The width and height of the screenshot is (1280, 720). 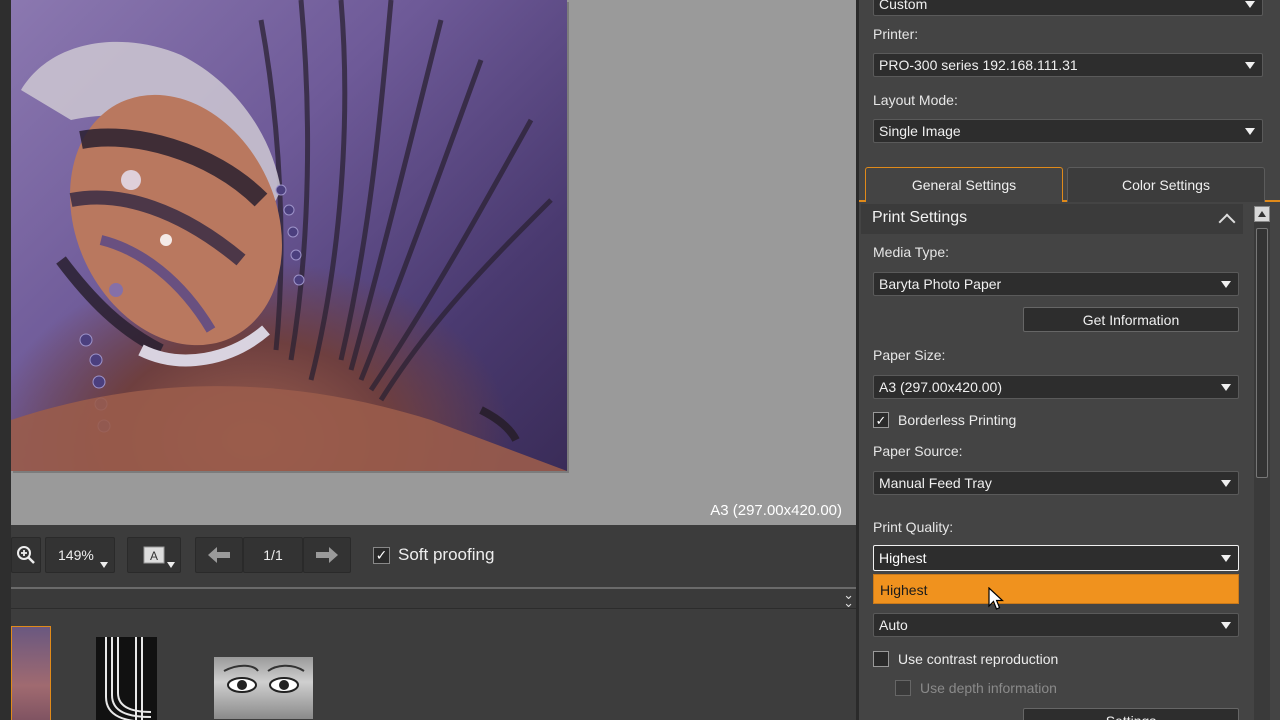 I want to click on next-page-button, so click(x=327, y=555).